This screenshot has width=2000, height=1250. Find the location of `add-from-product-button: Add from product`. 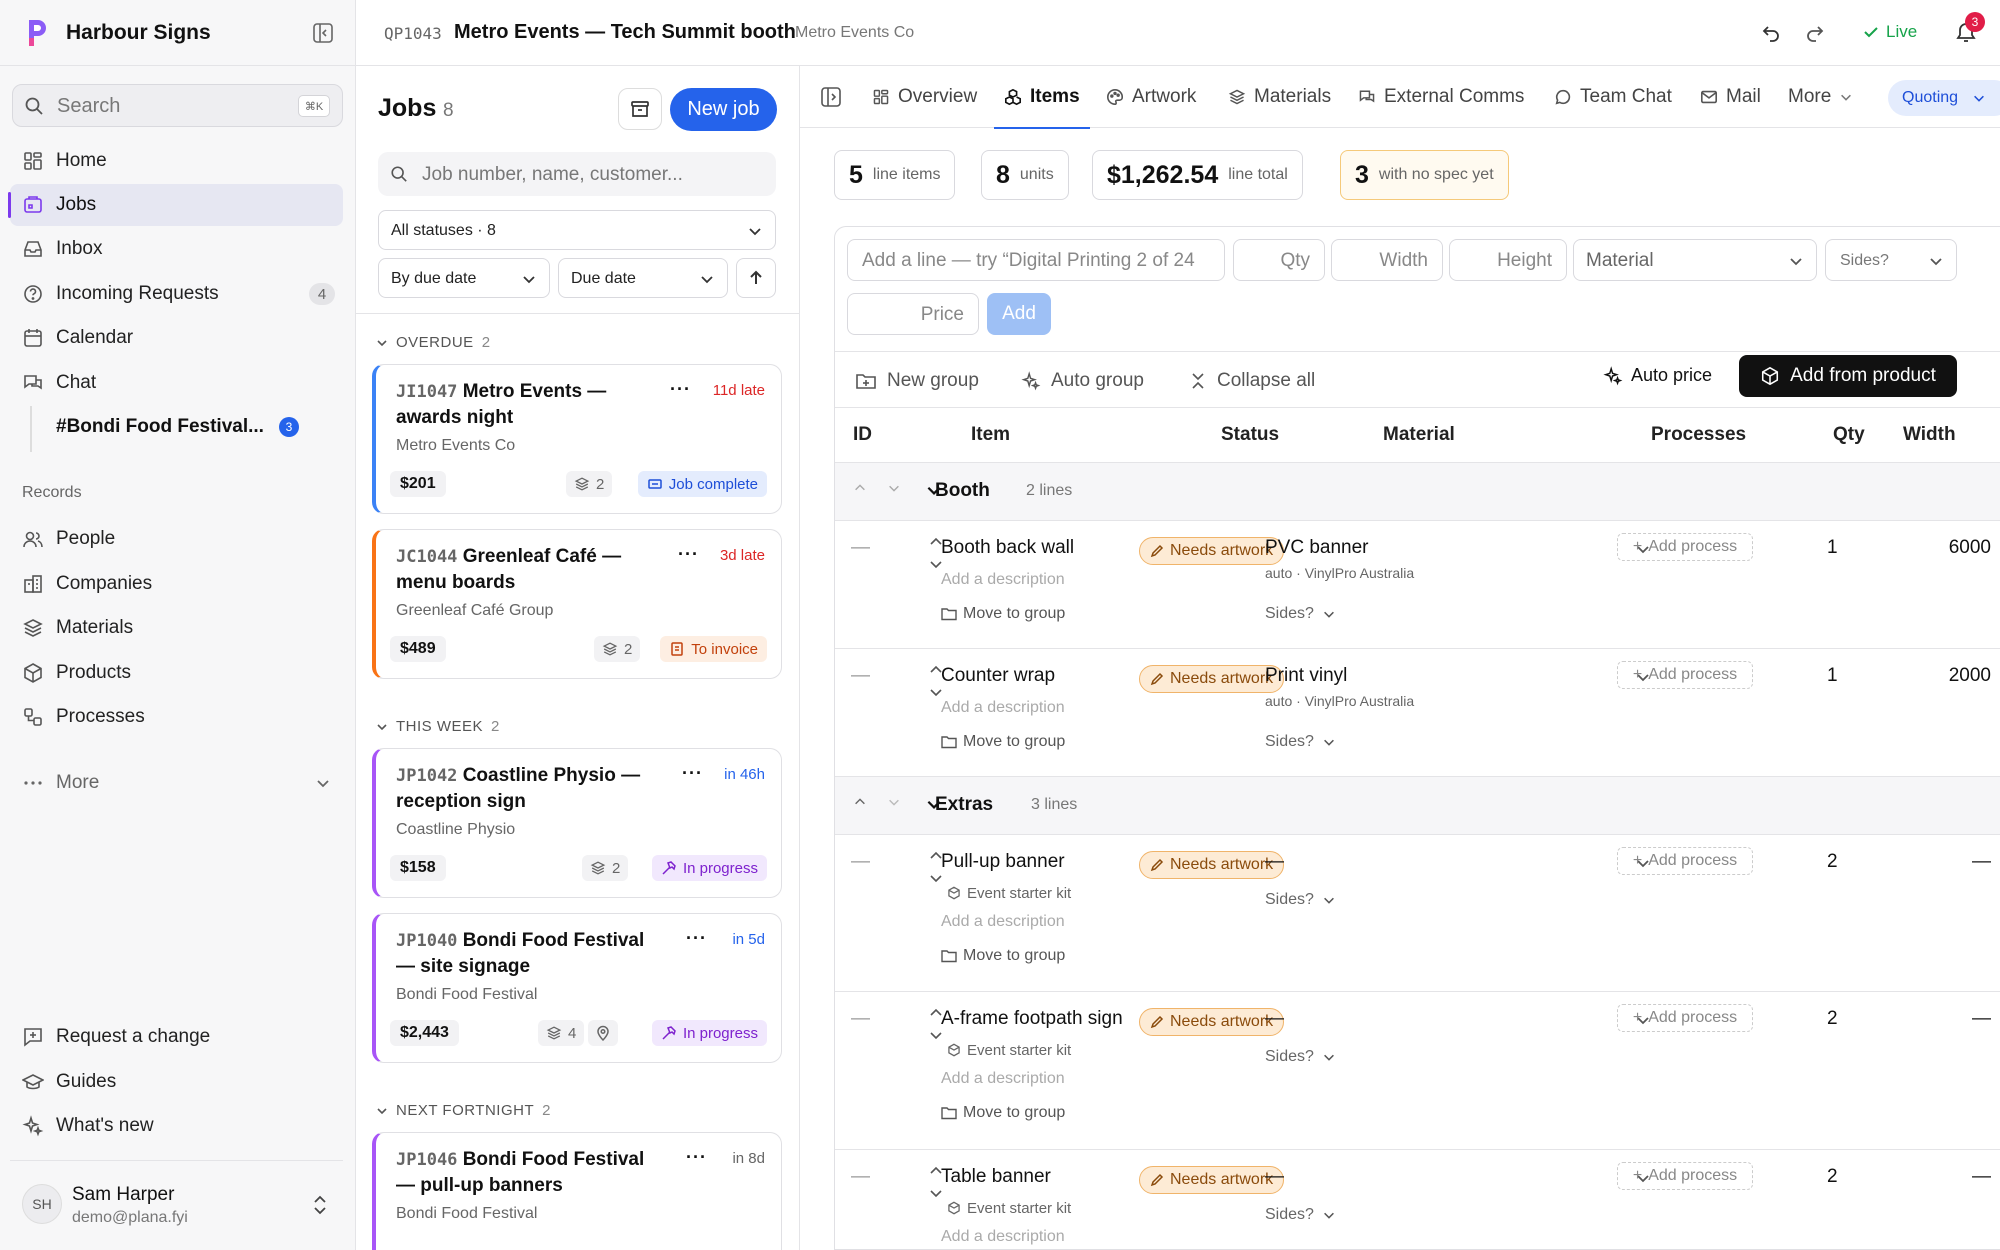

add-from-product-button: Add from product is located at coordinates (1848, 376).